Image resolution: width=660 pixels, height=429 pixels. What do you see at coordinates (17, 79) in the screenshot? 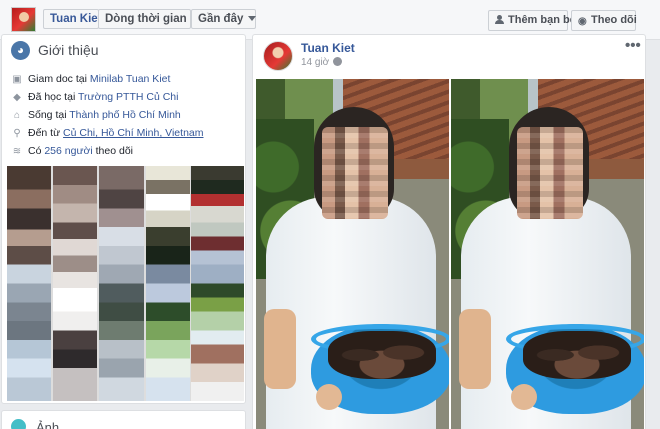
I see `briefcase-icon: ▣` at bounding box center [17, 79].